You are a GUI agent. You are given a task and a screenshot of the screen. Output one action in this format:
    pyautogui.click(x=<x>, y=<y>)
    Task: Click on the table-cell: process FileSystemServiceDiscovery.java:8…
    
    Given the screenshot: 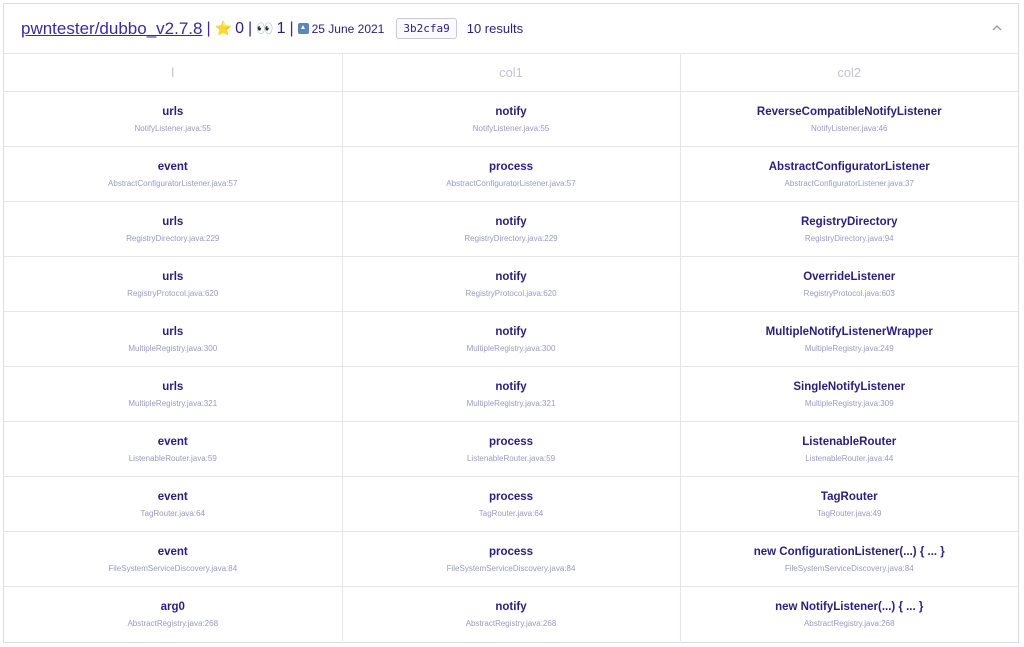 What is the action you would take?
    pyautogui.click(x=511, y=559)
    